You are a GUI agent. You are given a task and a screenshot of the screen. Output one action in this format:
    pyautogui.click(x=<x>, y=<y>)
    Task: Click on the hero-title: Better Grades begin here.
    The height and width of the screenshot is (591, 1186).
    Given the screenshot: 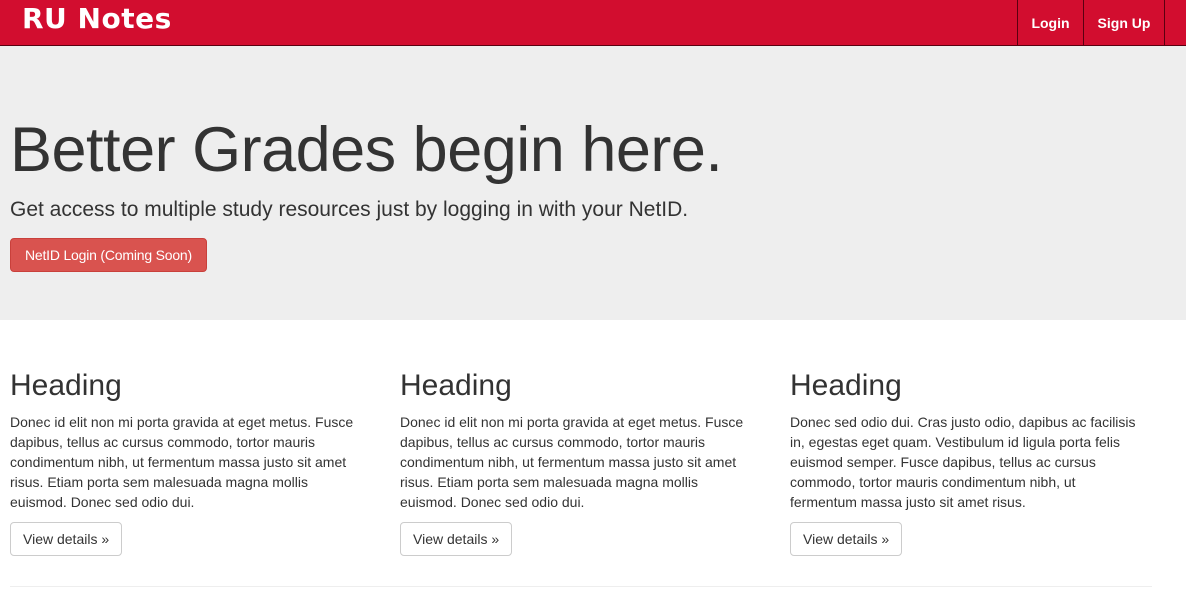 What is the action you would take?
    pyautogui.click(x=366, y=150)
    